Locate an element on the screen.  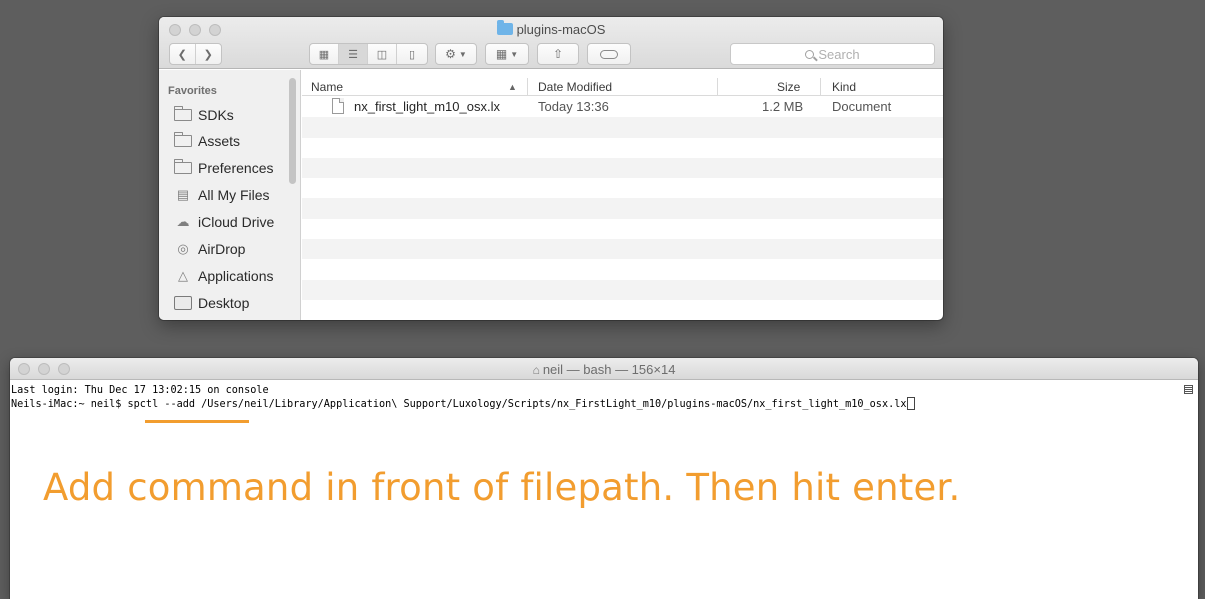
text-cursor is located at coordinates (911, 403).